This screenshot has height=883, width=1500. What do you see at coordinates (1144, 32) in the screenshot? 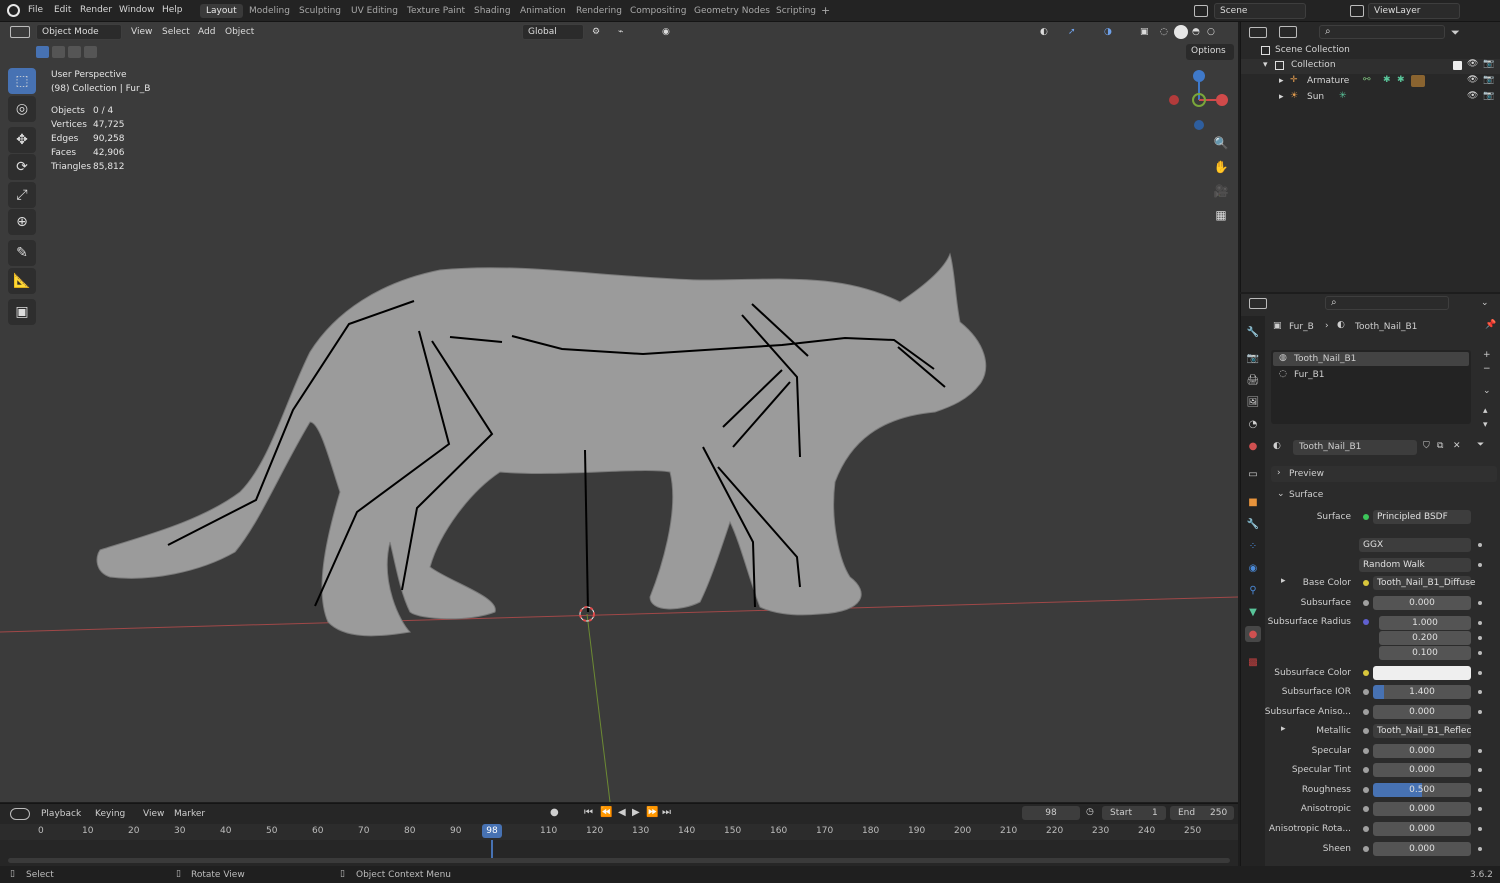
I see `xray-icon: ▣` at bounding box center [1144, 32].